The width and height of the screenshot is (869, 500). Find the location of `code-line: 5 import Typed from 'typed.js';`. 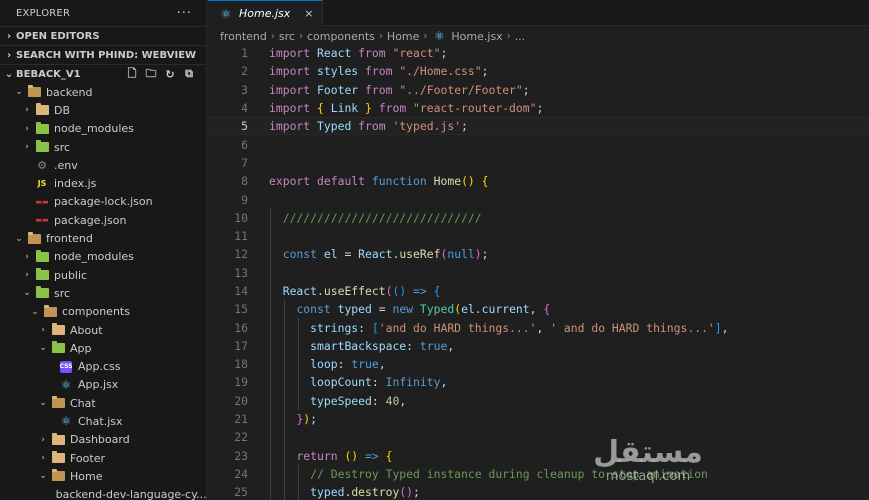

code-line: 5 import Typed from 'typed.js'; is located at coordinates (538, 126).